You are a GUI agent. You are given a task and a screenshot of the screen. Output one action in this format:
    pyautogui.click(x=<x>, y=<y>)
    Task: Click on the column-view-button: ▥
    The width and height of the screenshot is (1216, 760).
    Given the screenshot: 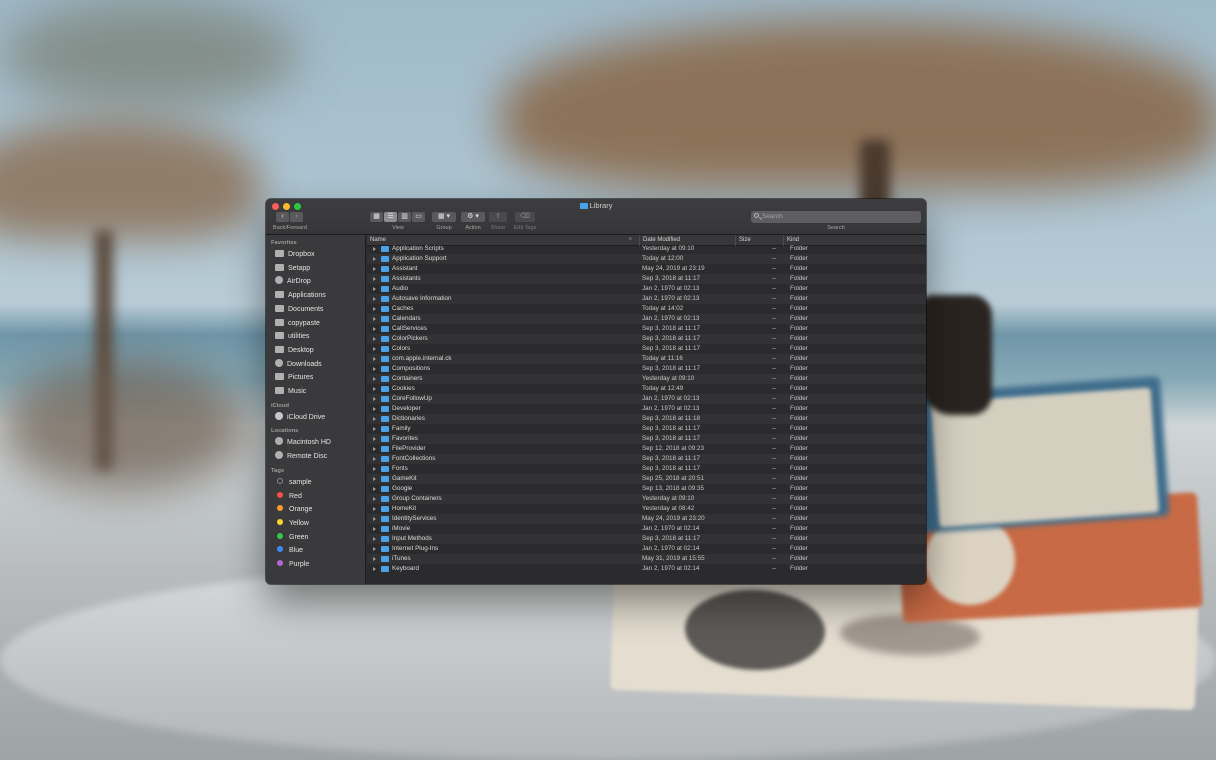 What is the action you would take?
    pyautogui.click(x=404, y=217)
    